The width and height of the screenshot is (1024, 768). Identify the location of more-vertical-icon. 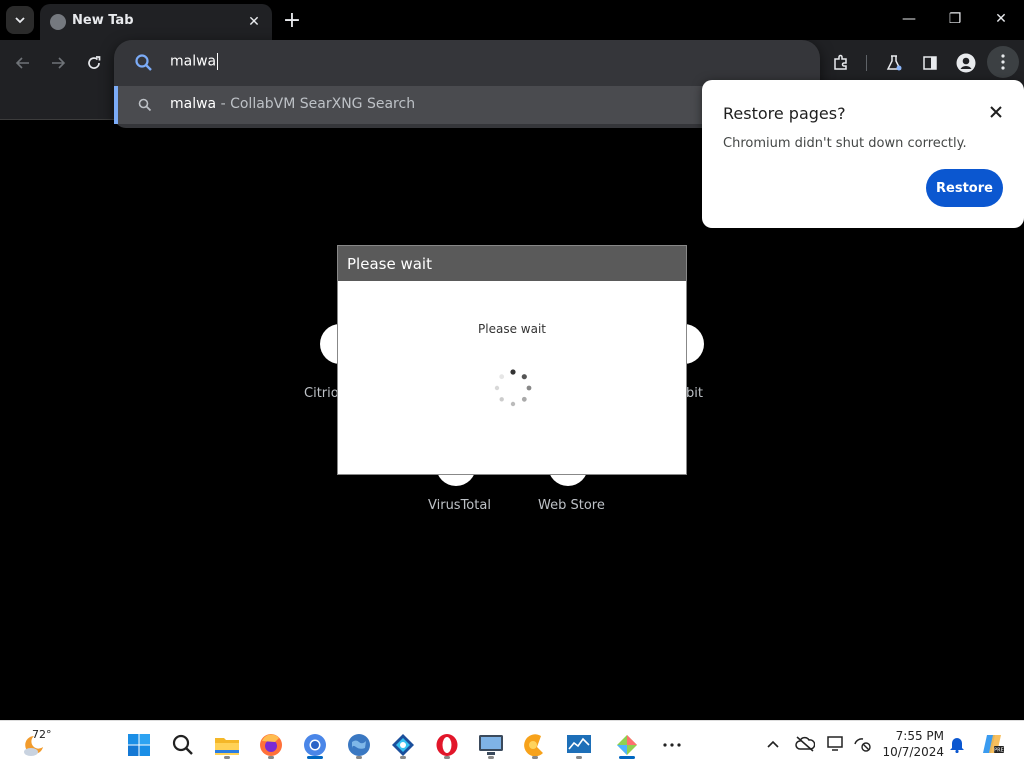
(1003, 62).